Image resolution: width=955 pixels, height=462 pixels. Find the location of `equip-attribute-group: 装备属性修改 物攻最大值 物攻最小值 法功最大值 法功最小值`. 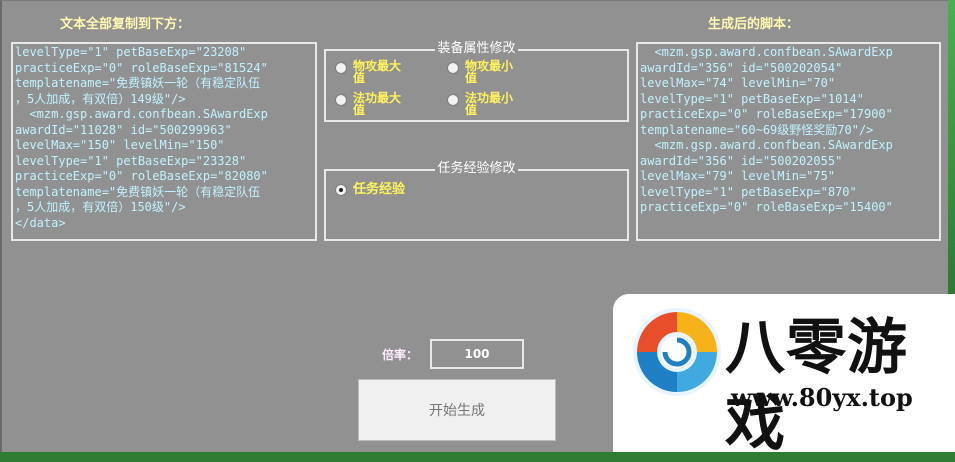

equip-attribute-group: 装备属性修改 物攻最大值 物攻最小值 法功最大值 法功最小值 is located at coordinates (476, 81).